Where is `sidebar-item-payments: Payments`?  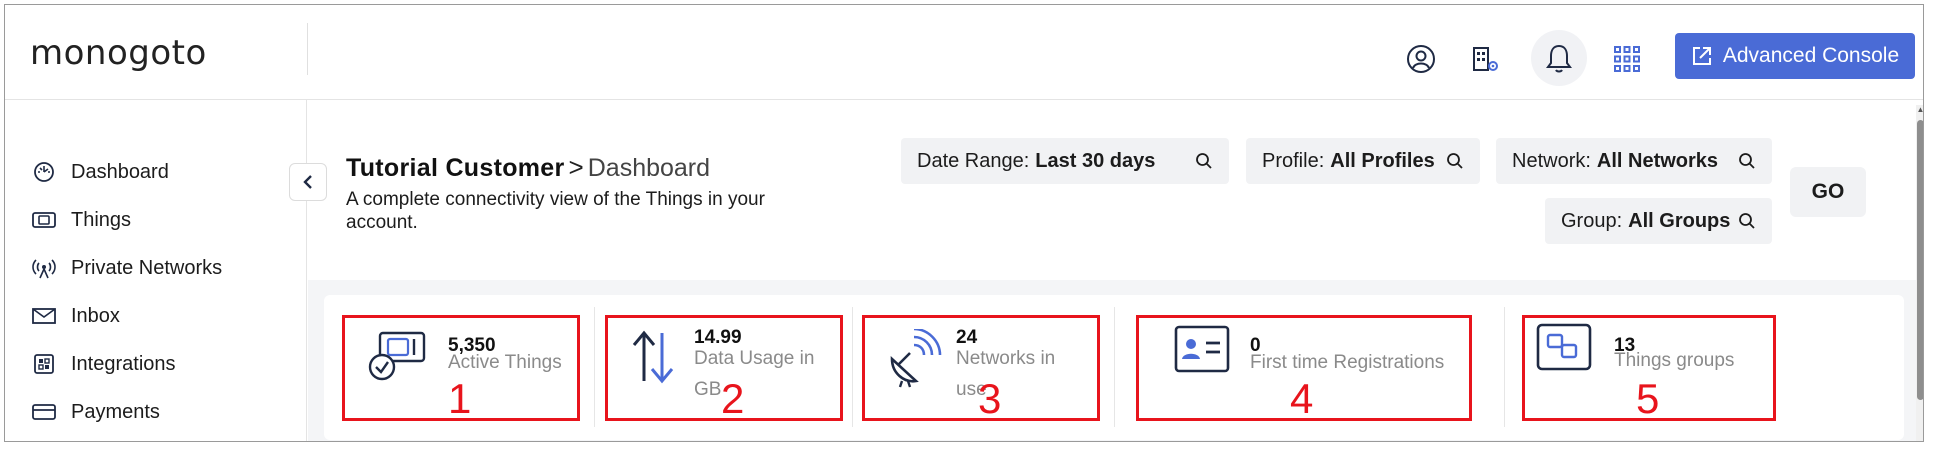
sidebar-item-payments: Payments is located at coordinates (95, 412).